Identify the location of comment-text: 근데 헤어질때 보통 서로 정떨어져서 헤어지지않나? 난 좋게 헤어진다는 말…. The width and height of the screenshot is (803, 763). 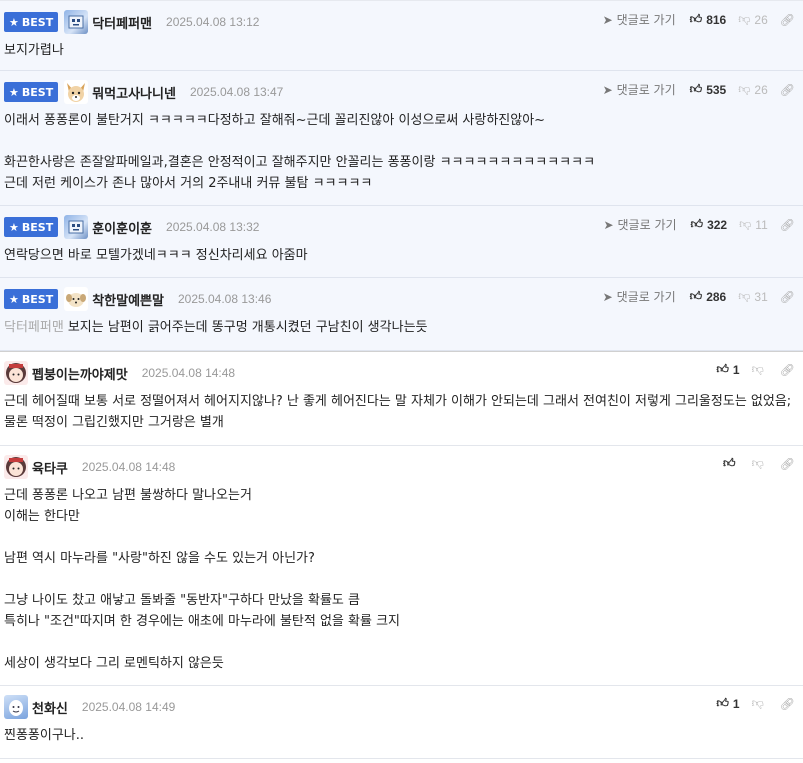
(400, 412).